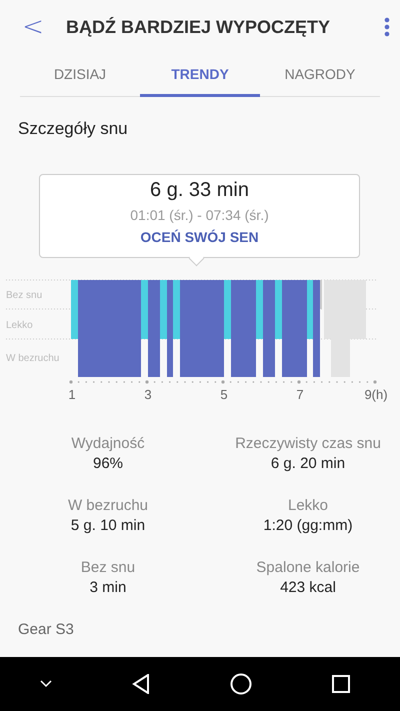  I want to click on stat-value: 1:20 (gg:mm), so click(308, 525).